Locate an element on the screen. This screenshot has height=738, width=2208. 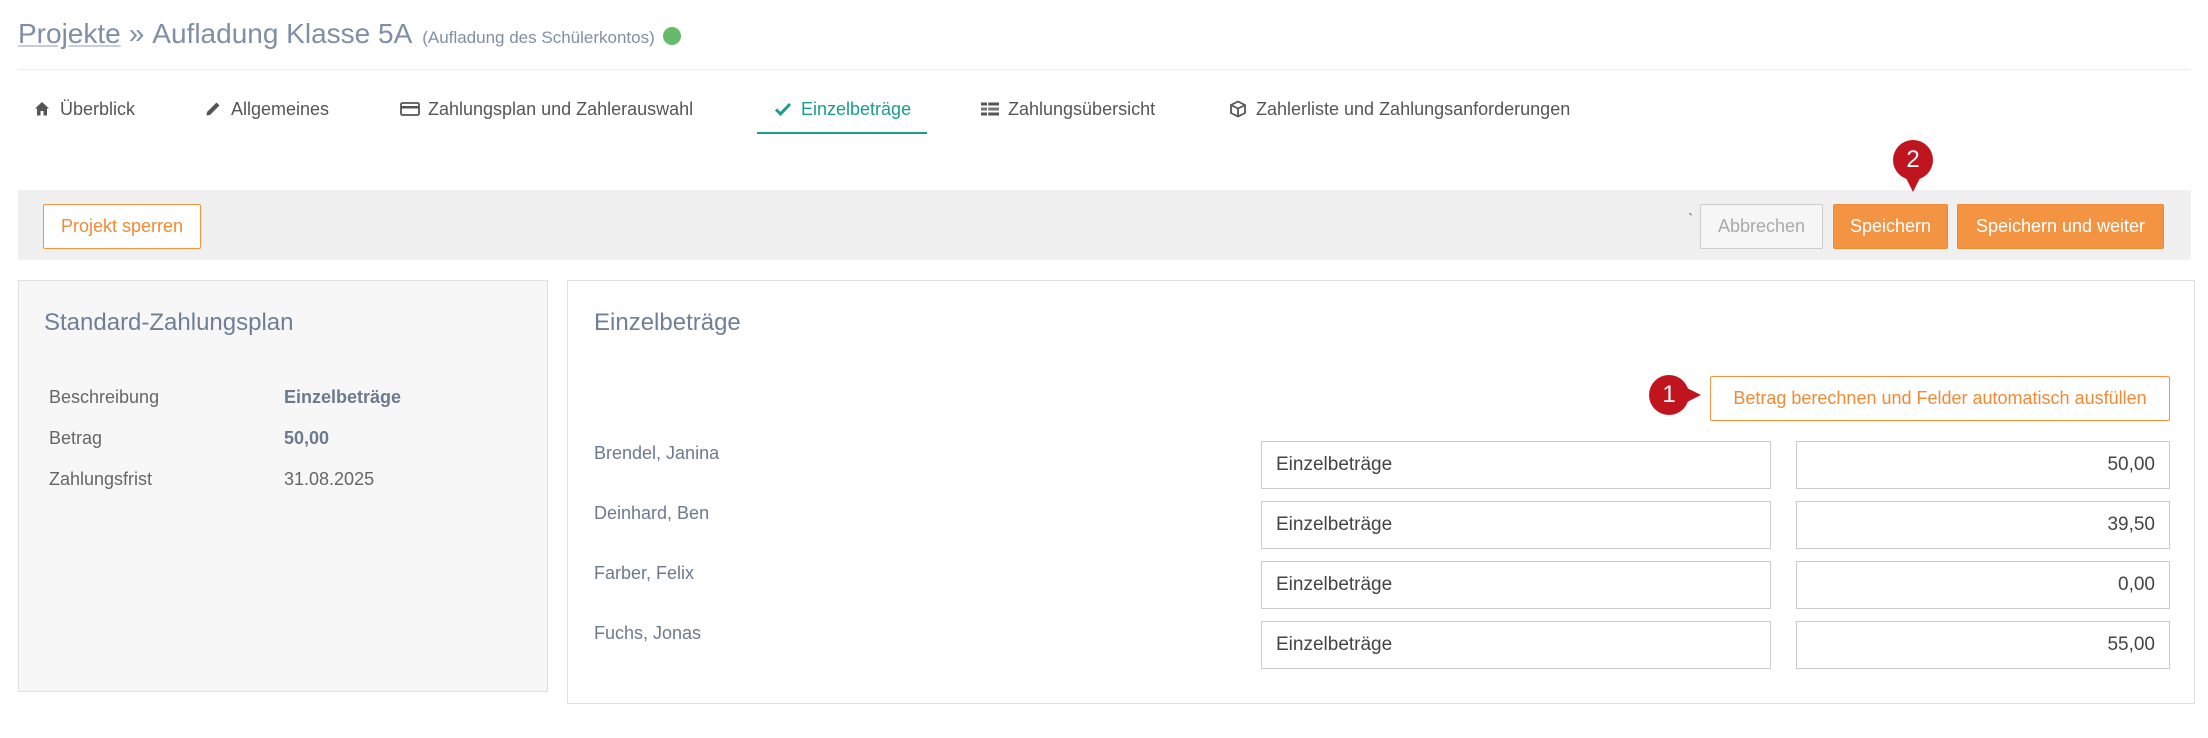
stray-tick-text: ` is located at coordinates (1691, 220).